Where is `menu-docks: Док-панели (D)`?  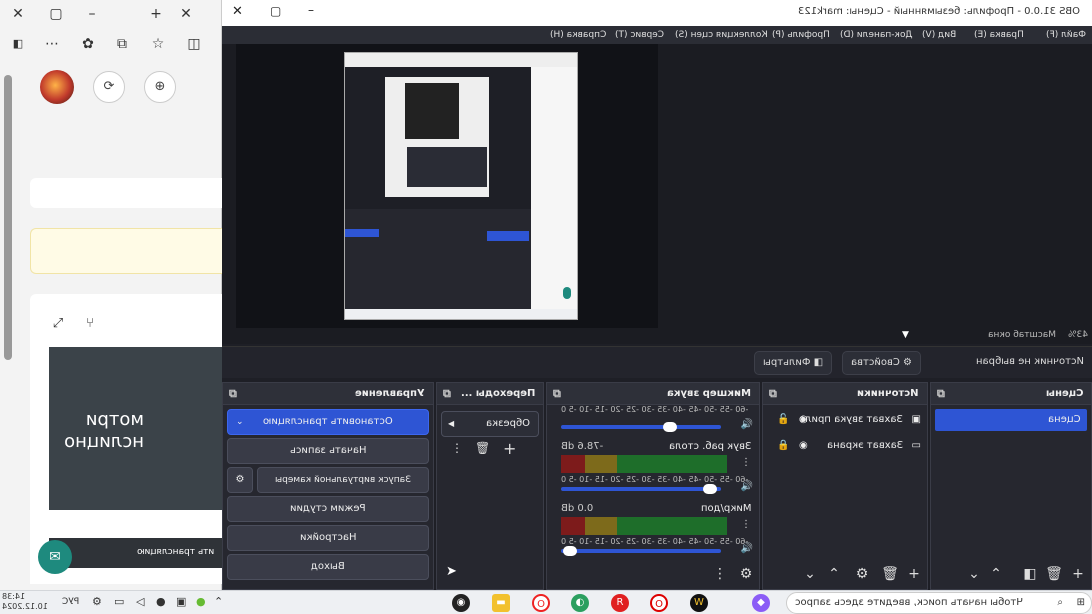
menu-docks: Док-панели (D) is located at coordinates (876, 35).